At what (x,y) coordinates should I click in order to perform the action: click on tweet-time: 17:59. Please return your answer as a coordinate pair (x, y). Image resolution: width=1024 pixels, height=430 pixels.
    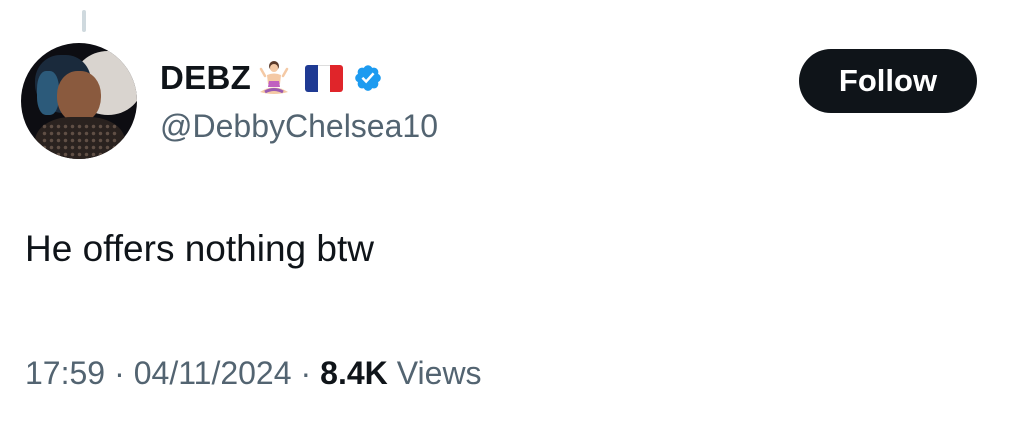
    Looking at the image, I should click on (65, 373).